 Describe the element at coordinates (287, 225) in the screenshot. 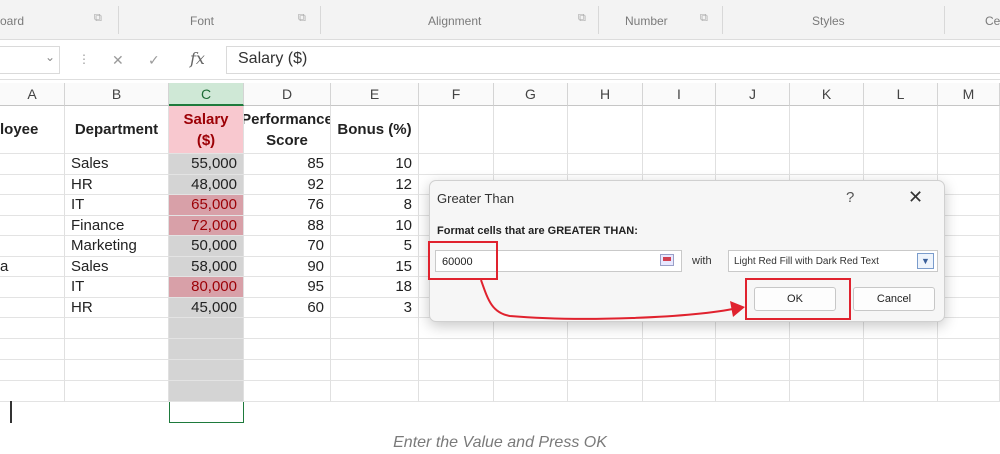

I see `data-cell: 88` at that location.